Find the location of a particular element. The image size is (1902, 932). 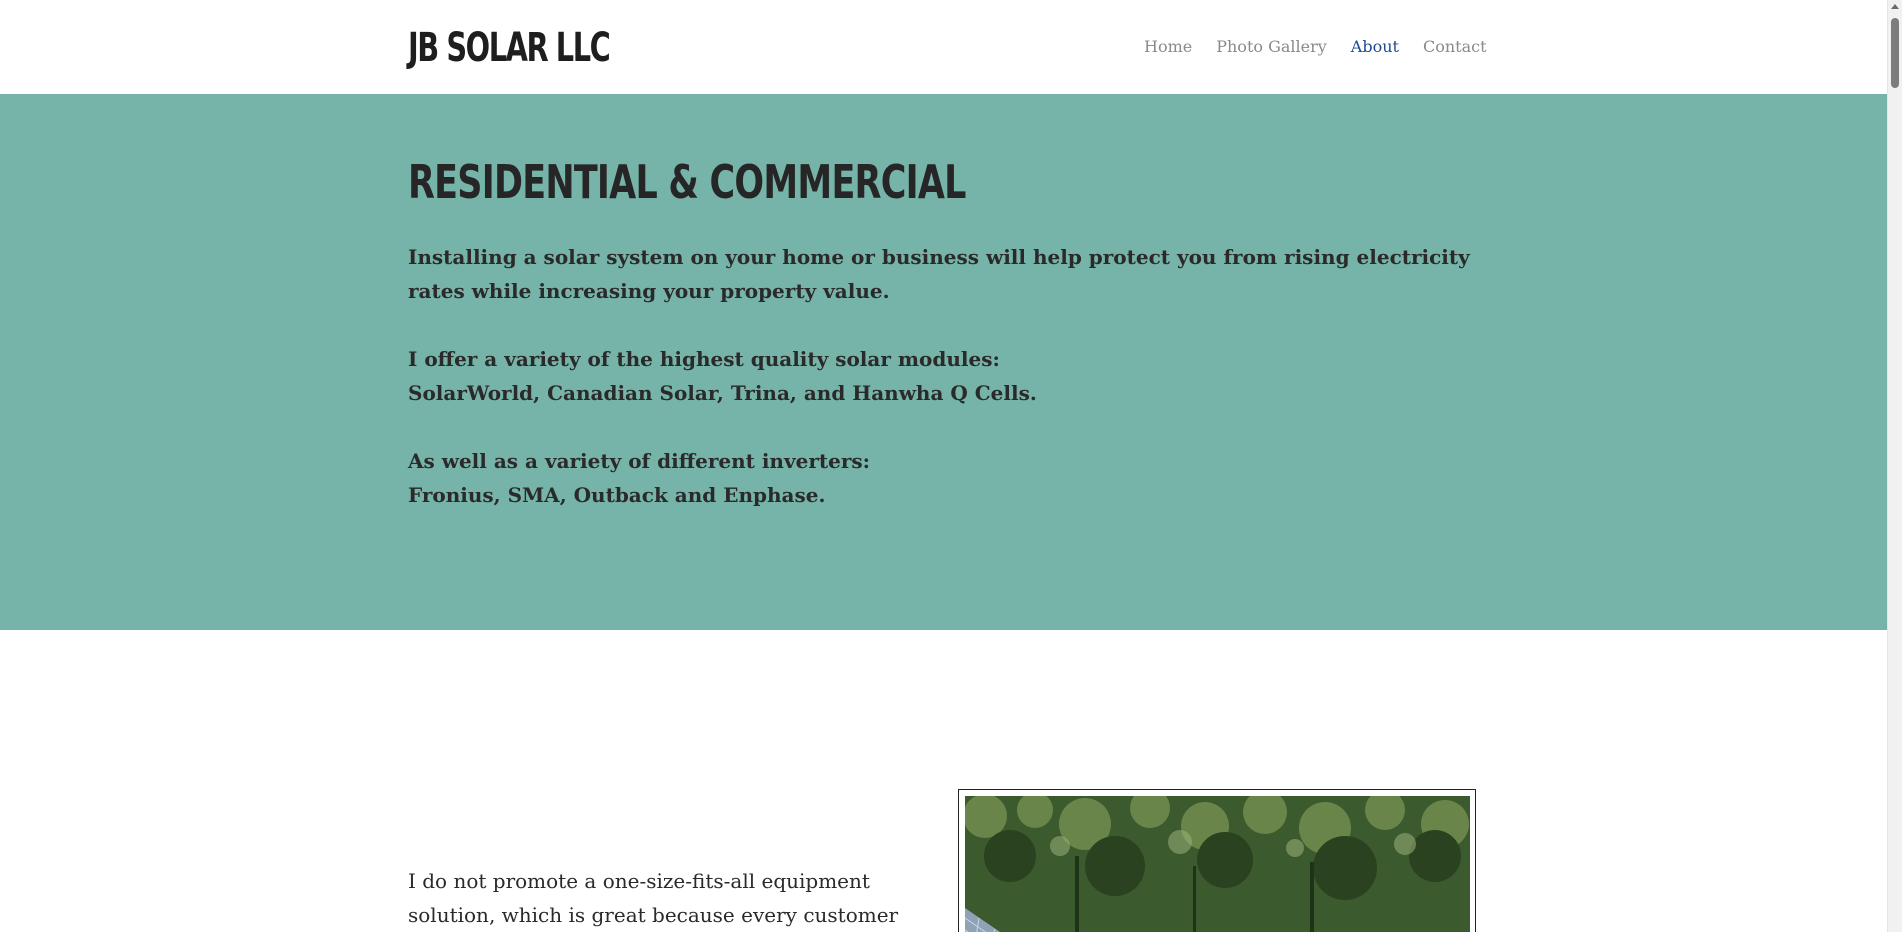

solar-photo-frame is located at coordinates (1217, 860).